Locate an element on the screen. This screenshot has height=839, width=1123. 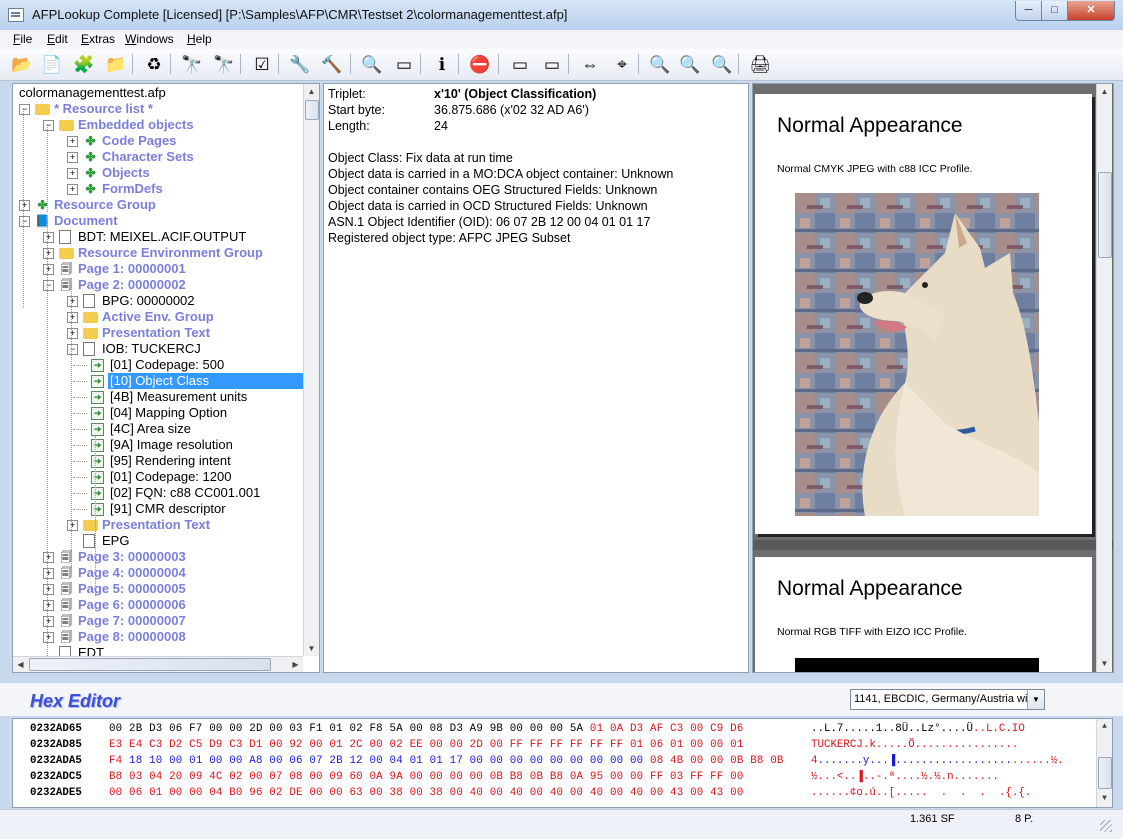
tree-item: + ✤ Objects is located at coordinates (158, 173).